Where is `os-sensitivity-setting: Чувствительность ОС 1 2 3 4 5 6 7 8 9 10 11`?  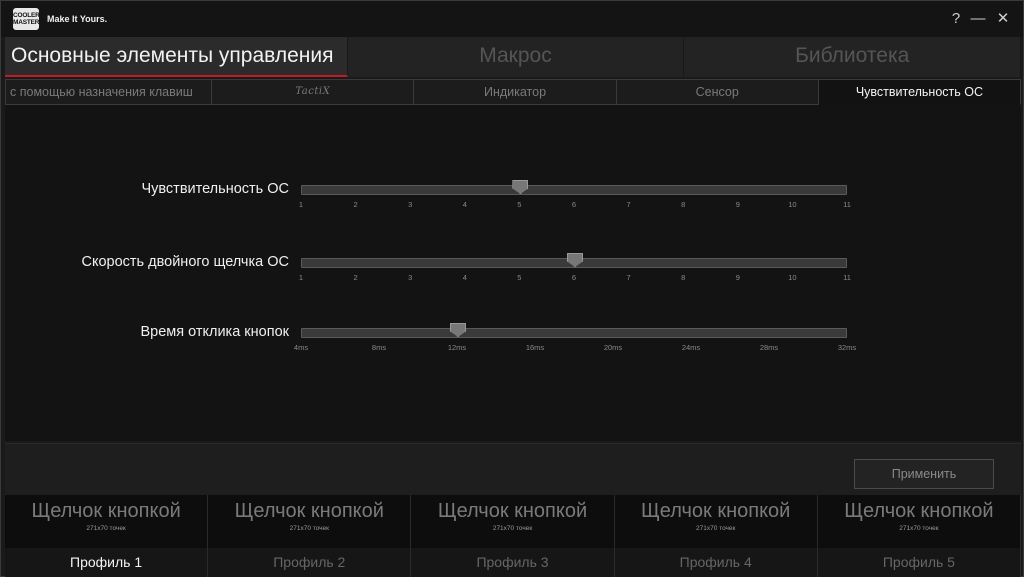 os-sensitivity-setting: Чувствительность ОС 1 2 3 4 5 6 7 8 9 10 11 is located at coordinates (513, 200).